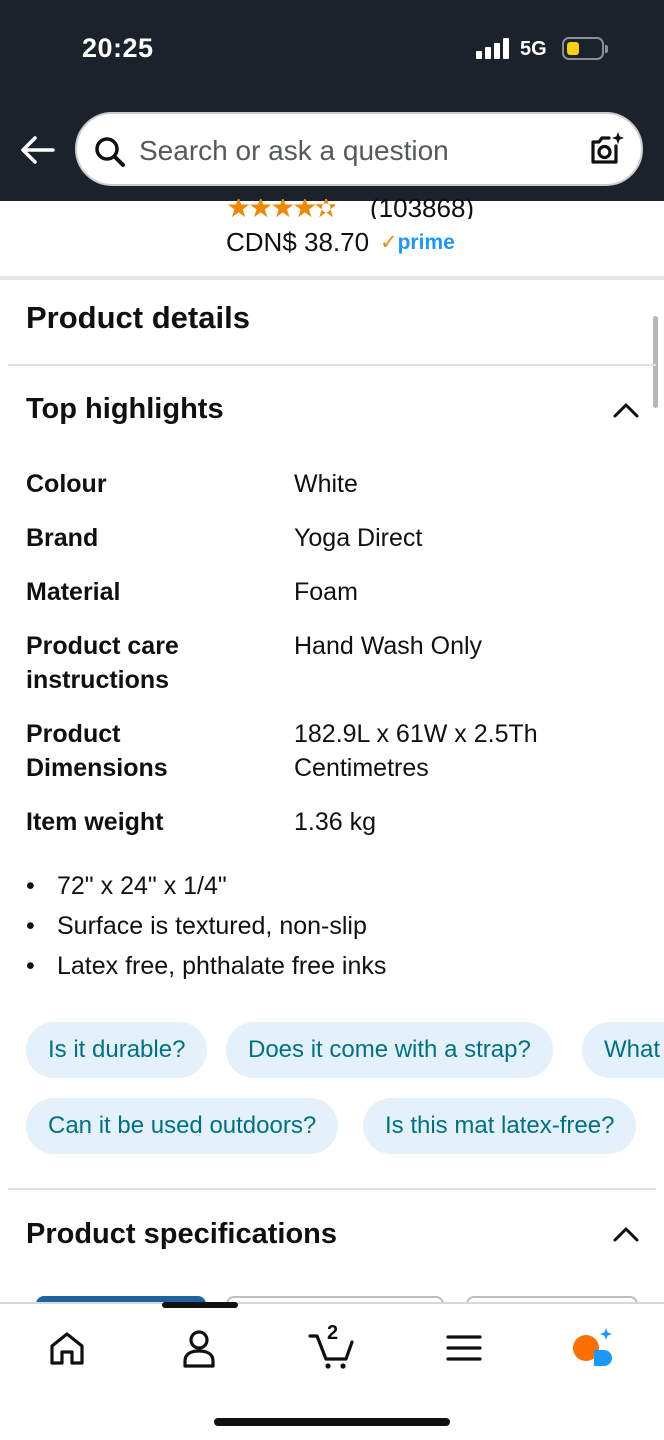 Image resolution: width=664 pixels, height=1440 pixels. Describe the element at coordinates (389, 242) in the screenshot. I see `prime-check-icon: ✓` at that location.